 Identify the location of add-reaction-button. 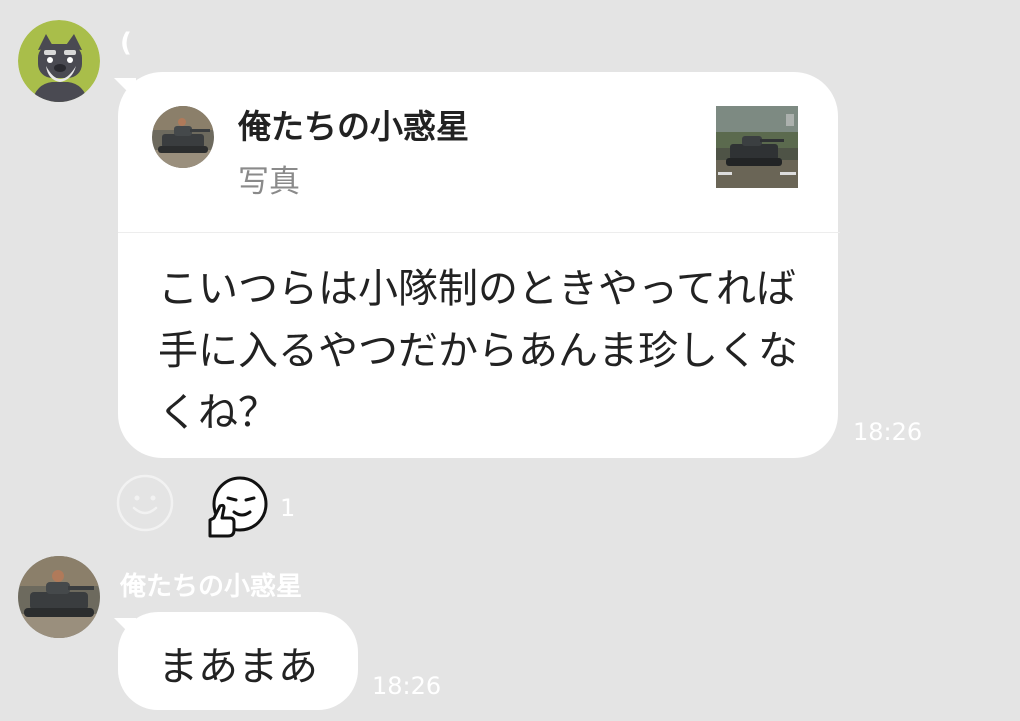
(145, 503).